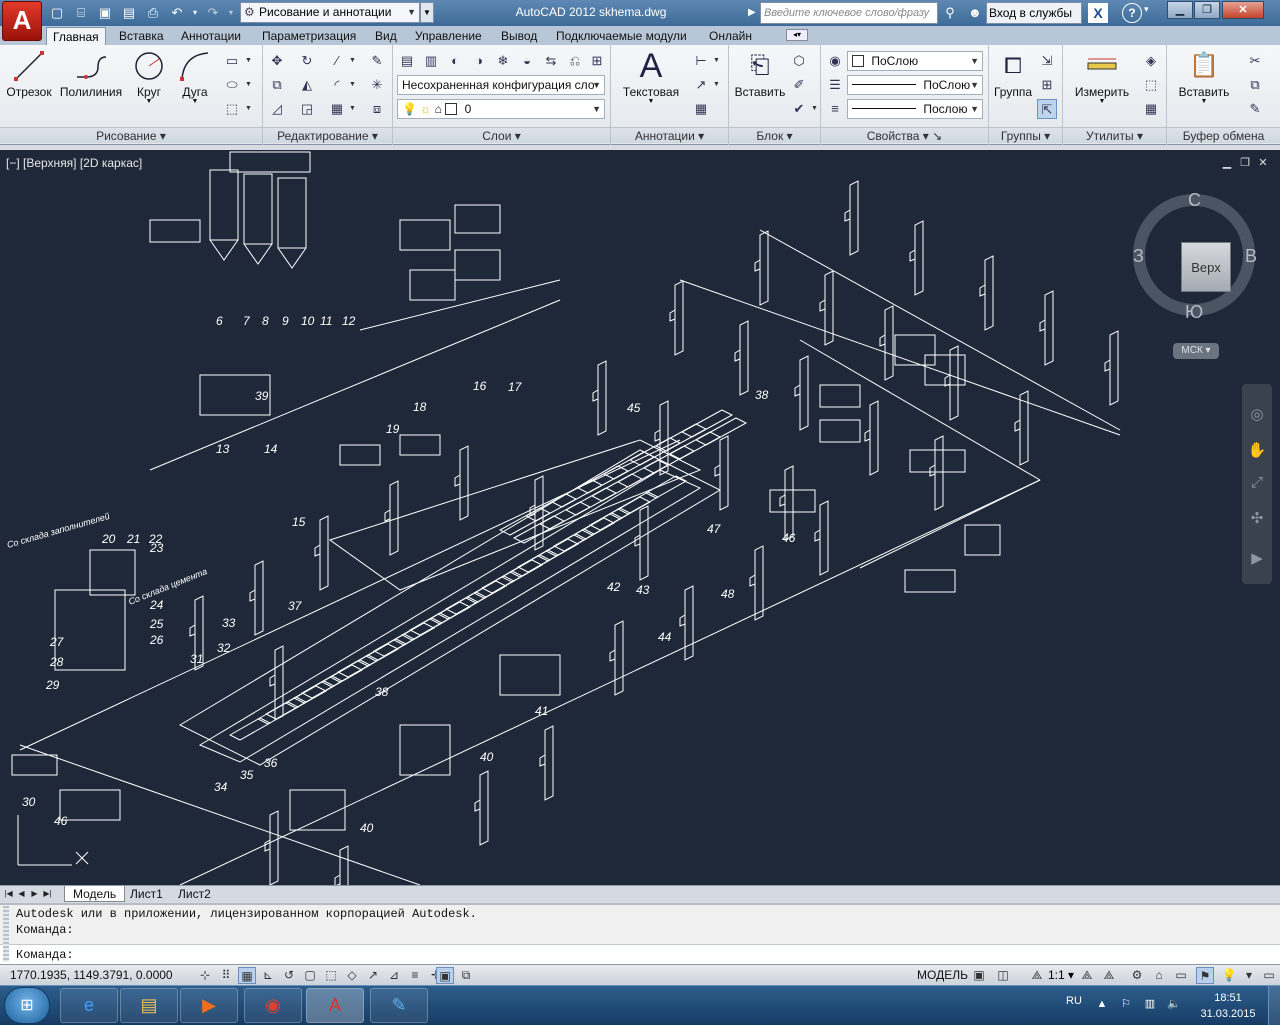 This screenshot has width=1280, height=1025. Describe the element at coordinates (47, 894) in the screenshot. I see `last-layout-icon: ▶|` at that location.